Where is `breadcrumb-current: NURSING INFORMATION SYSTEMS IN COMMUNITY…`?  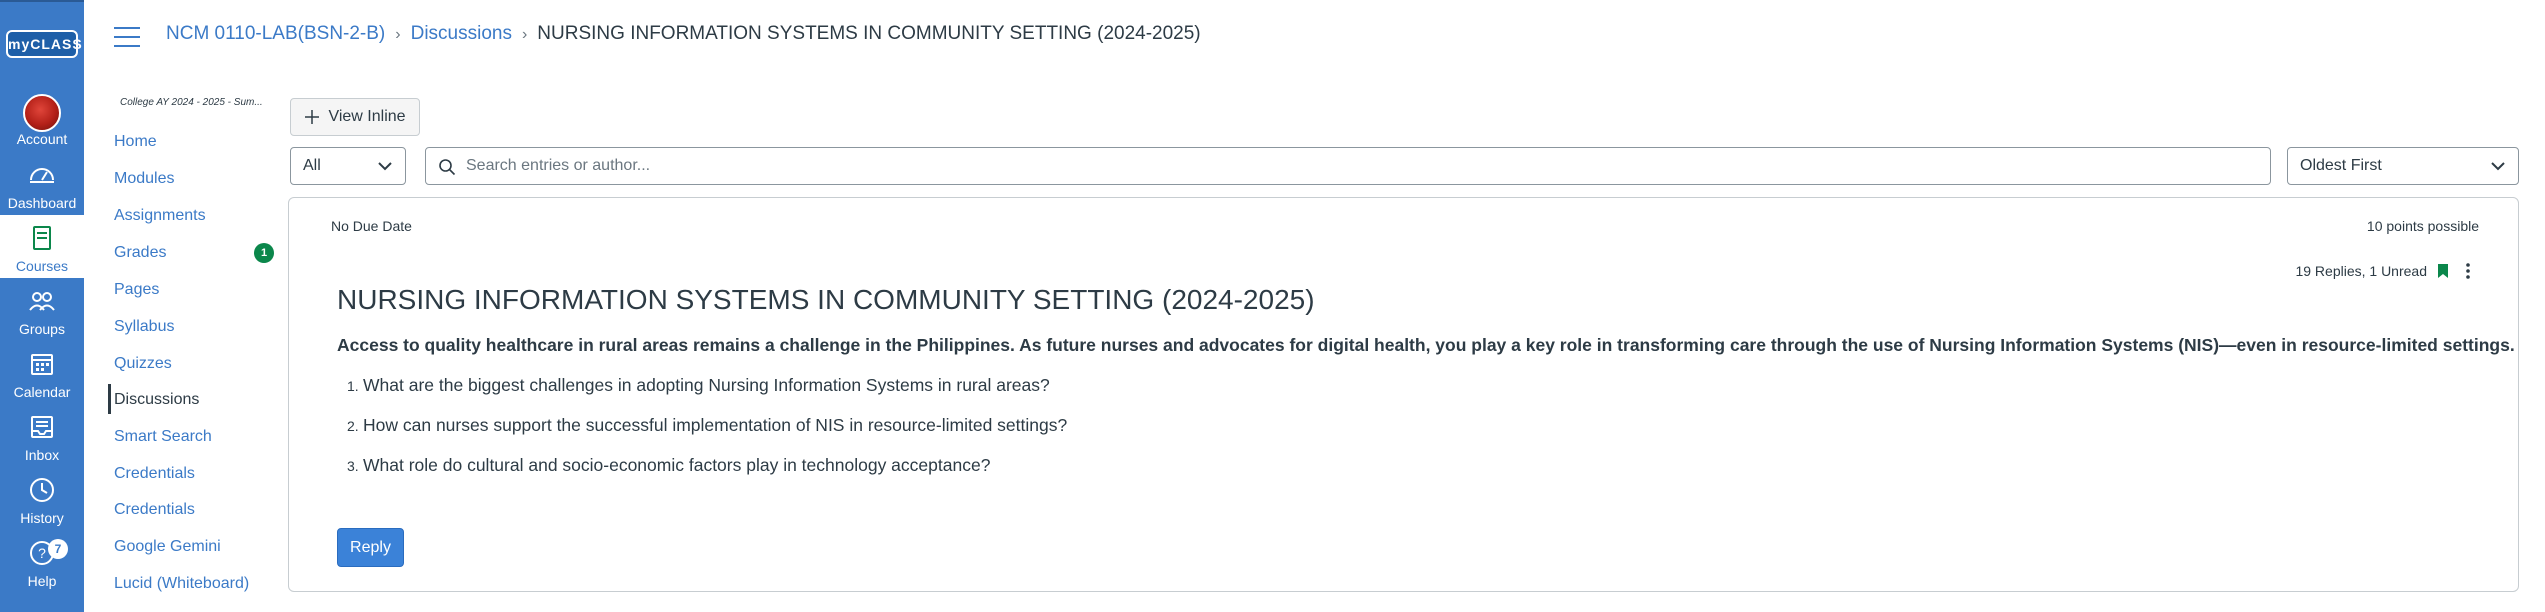
breadcrumb-current: NURSING INFORMATION SYSTEMS IN COMMUNITY… is located at coordinates (869, 33).